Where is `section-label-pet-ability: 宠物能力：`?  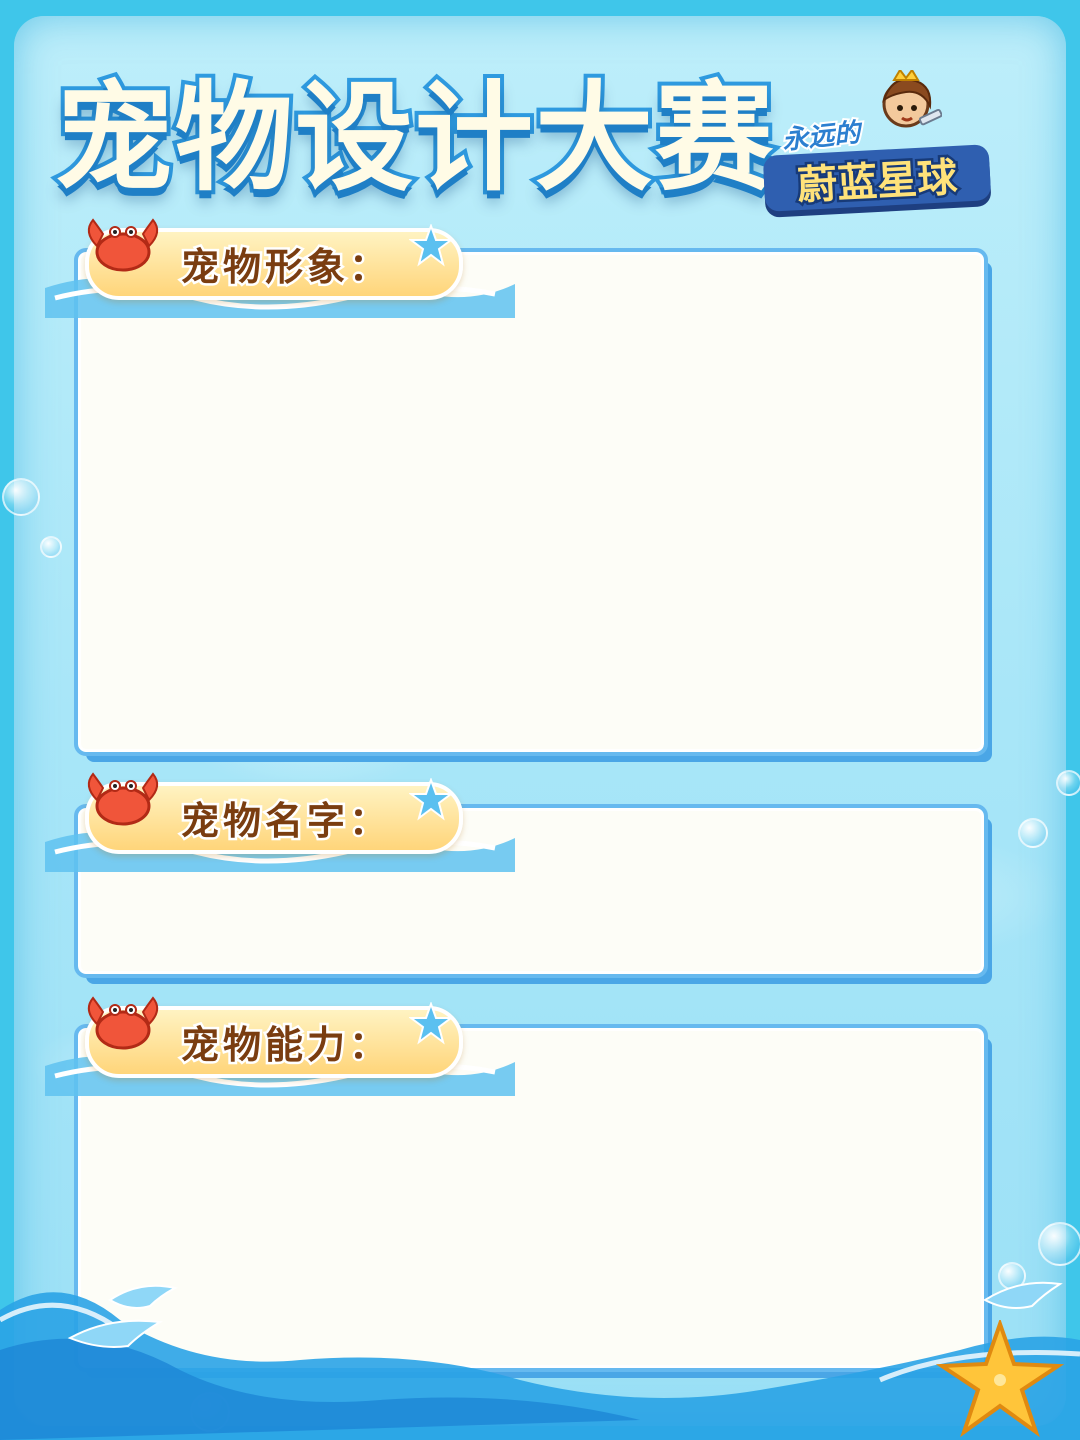 section-label-pet-ability: 宠物能力： is located at coordinates (280, 1046).